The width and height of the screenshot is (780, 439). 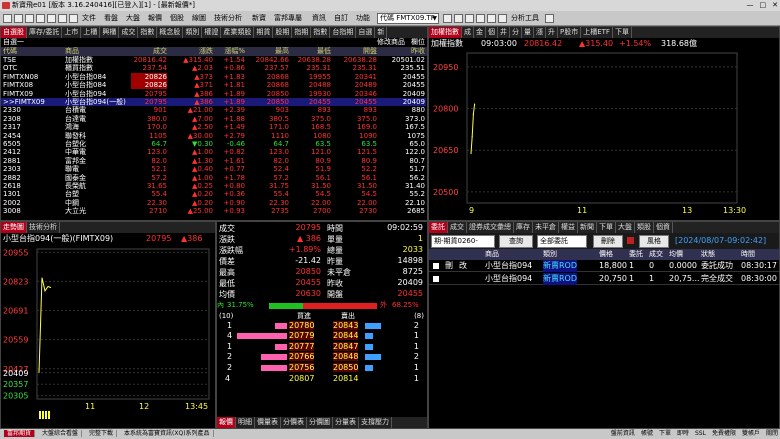 I want to click on index-tab-10: 上櫃ETF, so click(x=597, y=32).